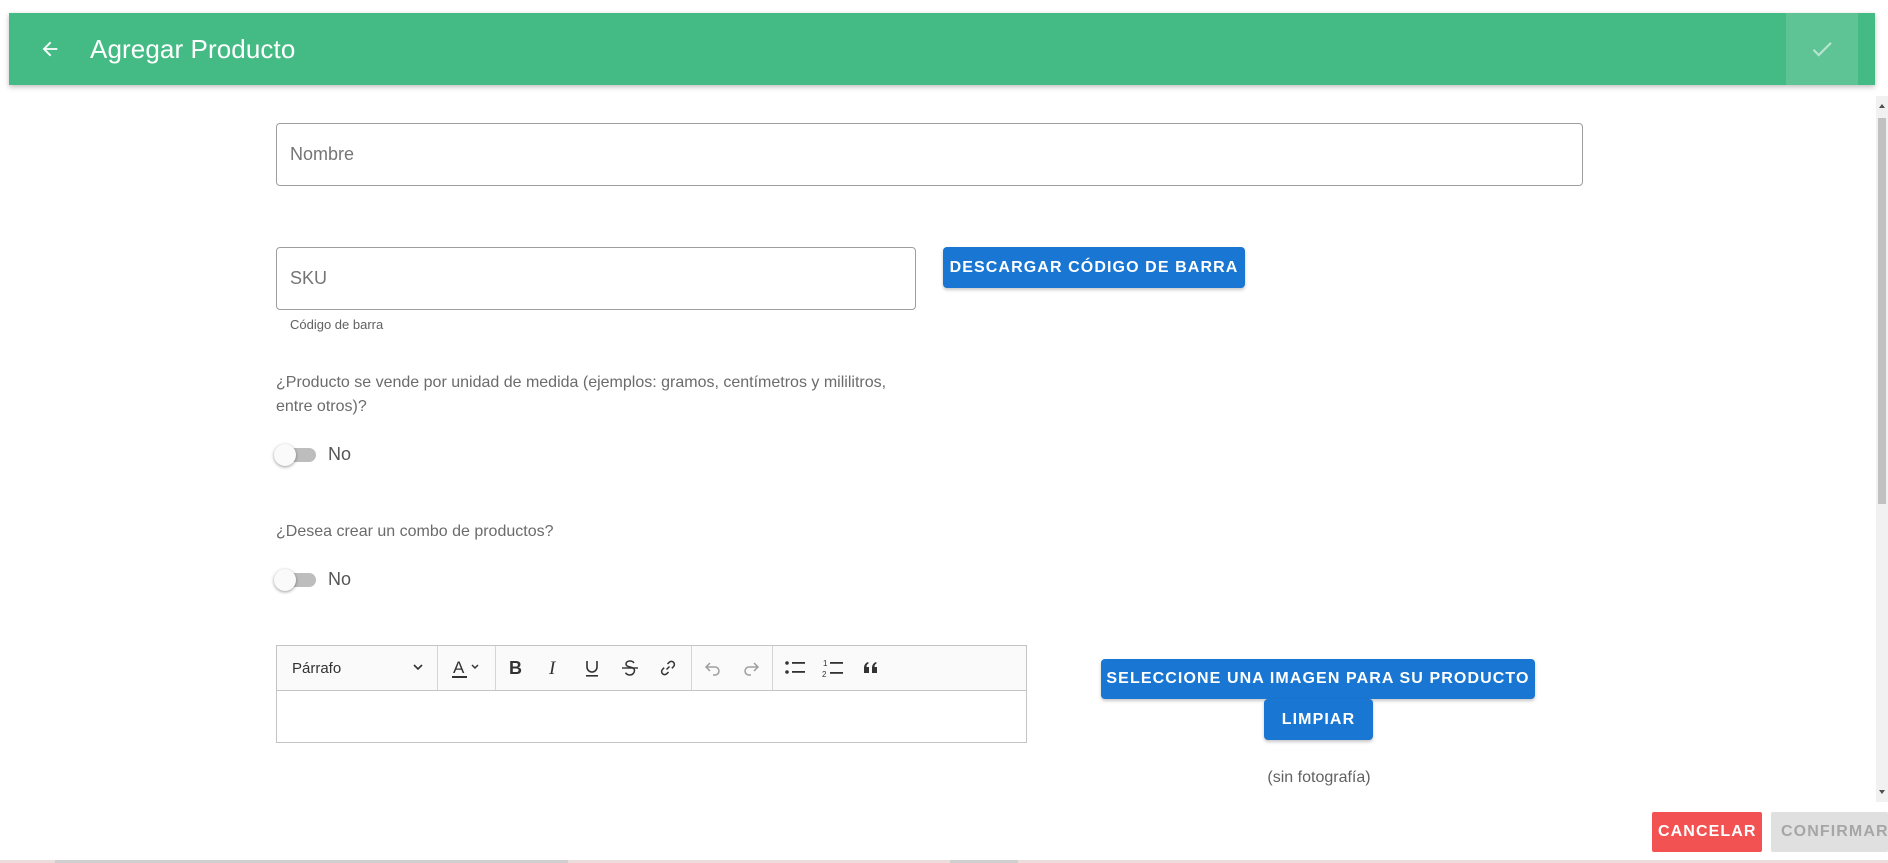 The width and height of the screenshot is (1888, 863). I want to click on undo-button, so click(713, 668).